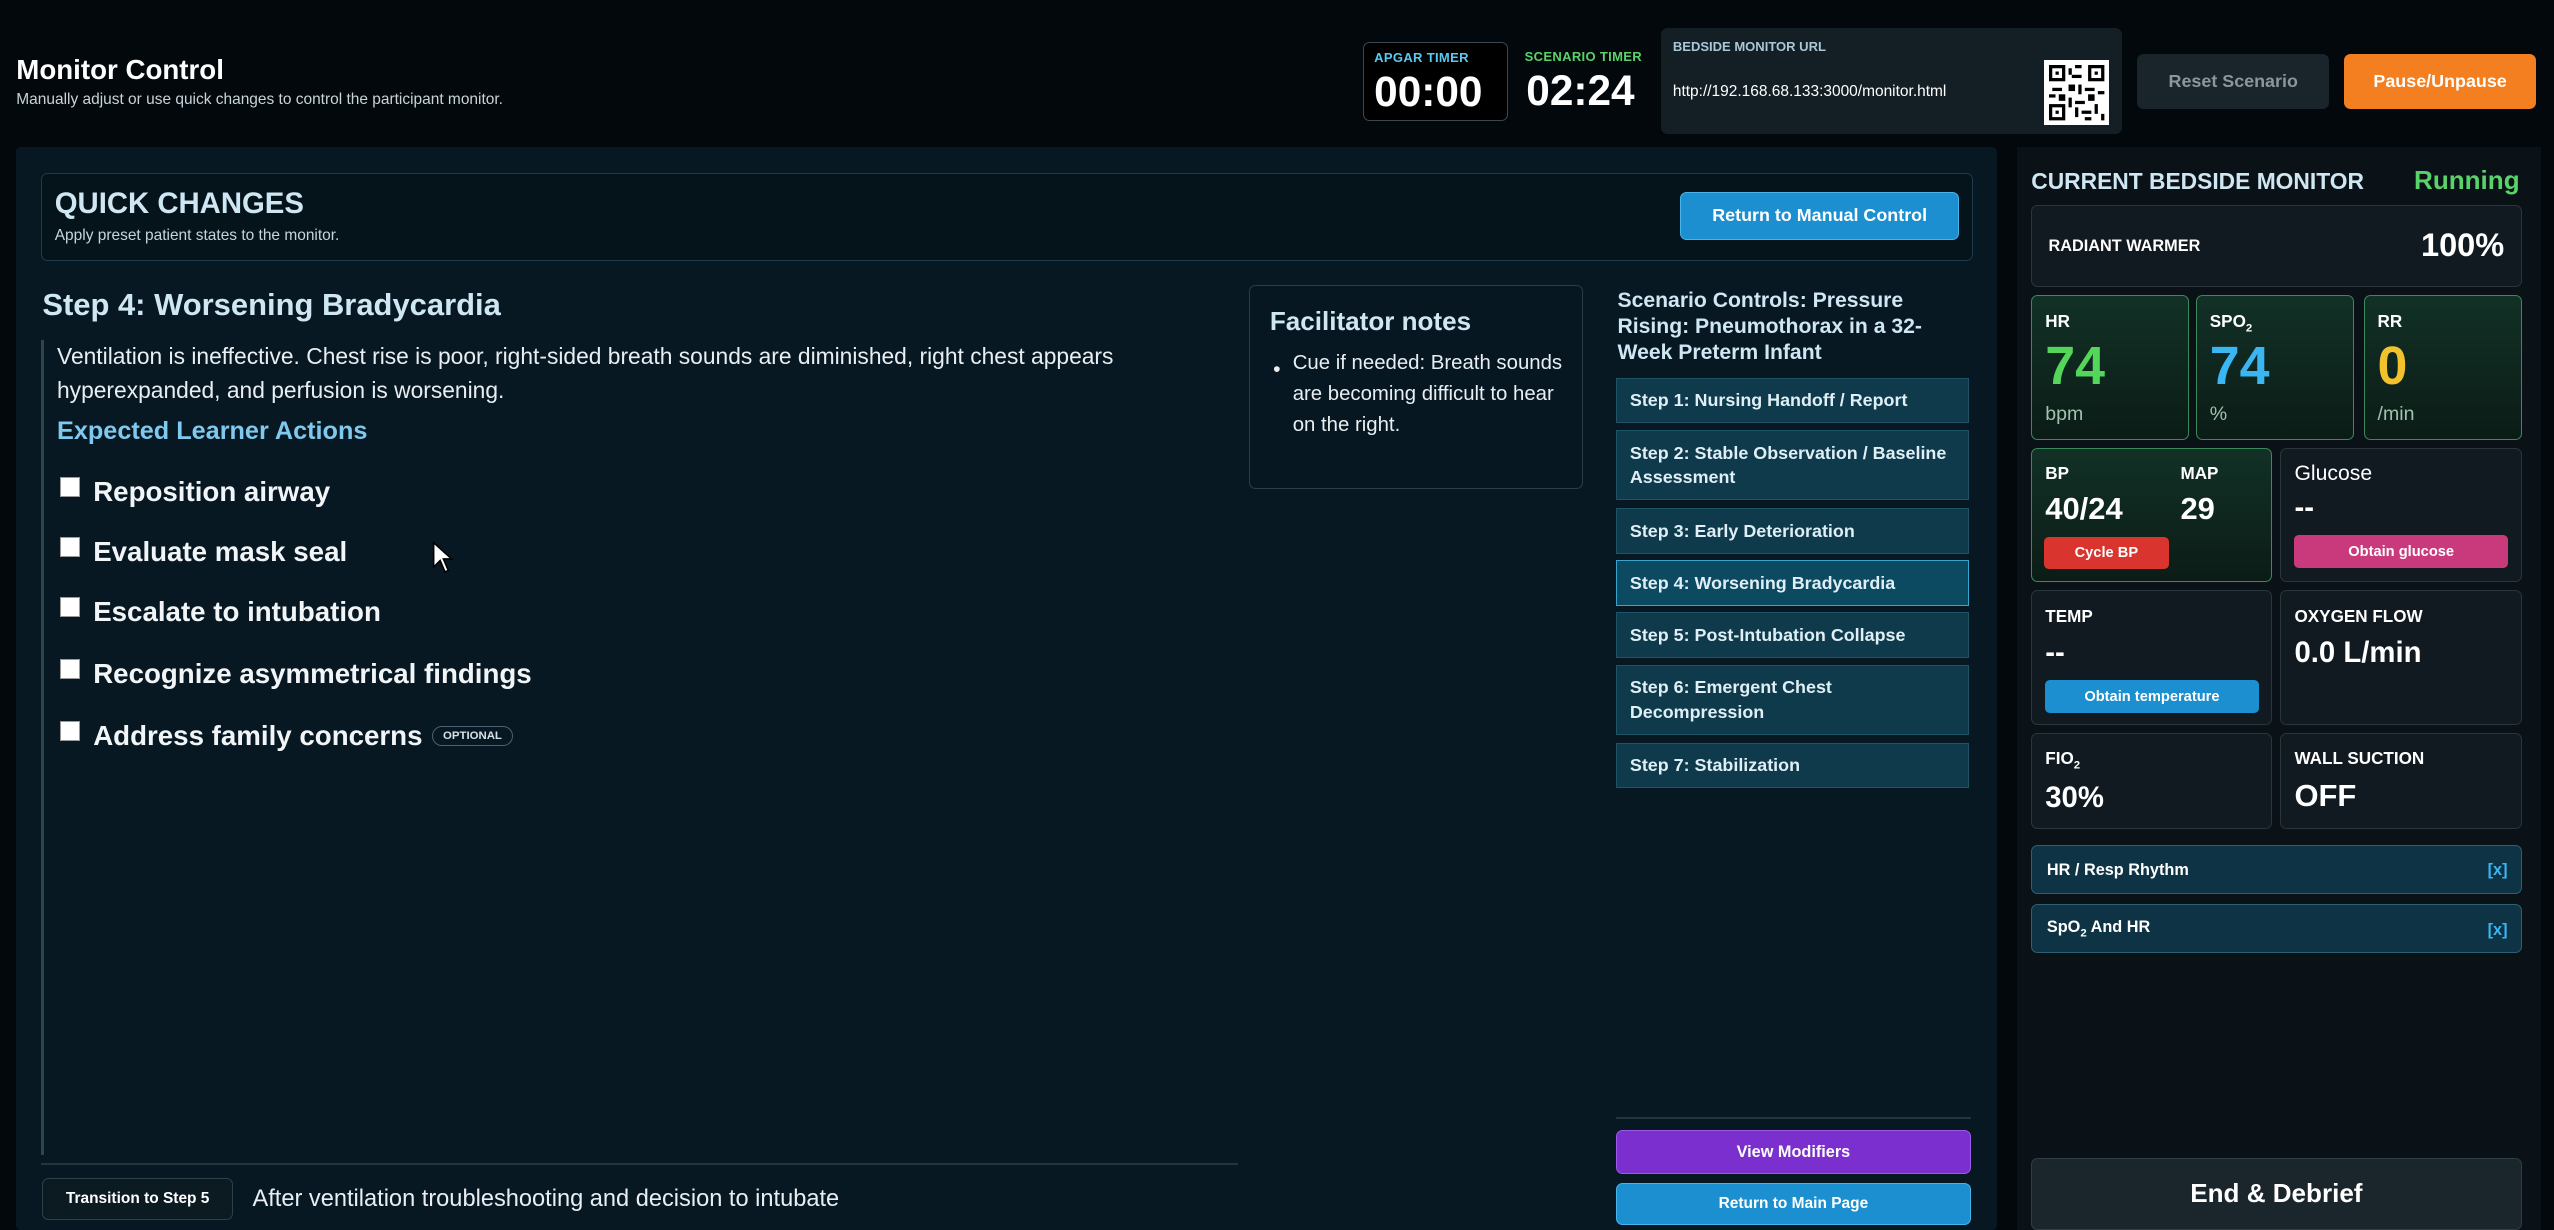 The height and width of the screenshot is (1230, 2554). I want to click on scenario-timer: SCENARIO TIMER 02:24, so click(1590, 81).